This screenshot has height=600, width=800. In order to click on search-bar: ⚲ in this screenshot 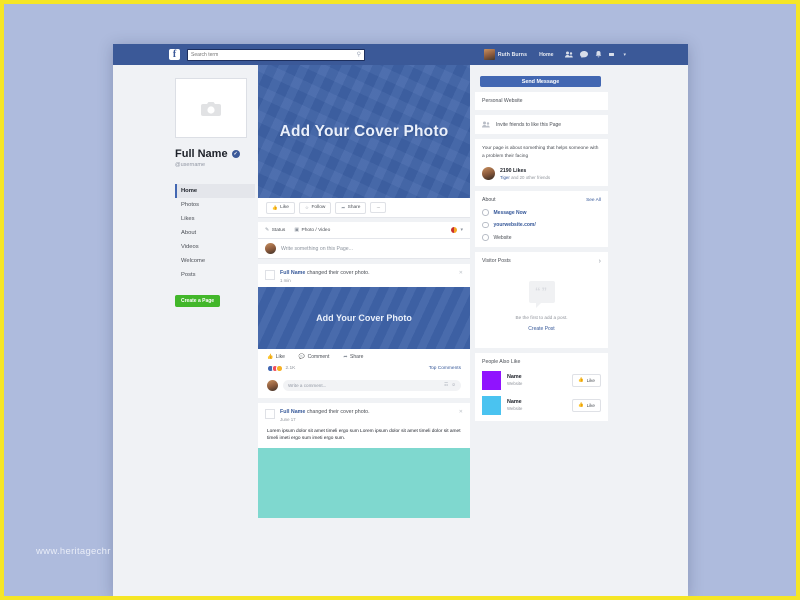, I will do `click(276, 54)`.